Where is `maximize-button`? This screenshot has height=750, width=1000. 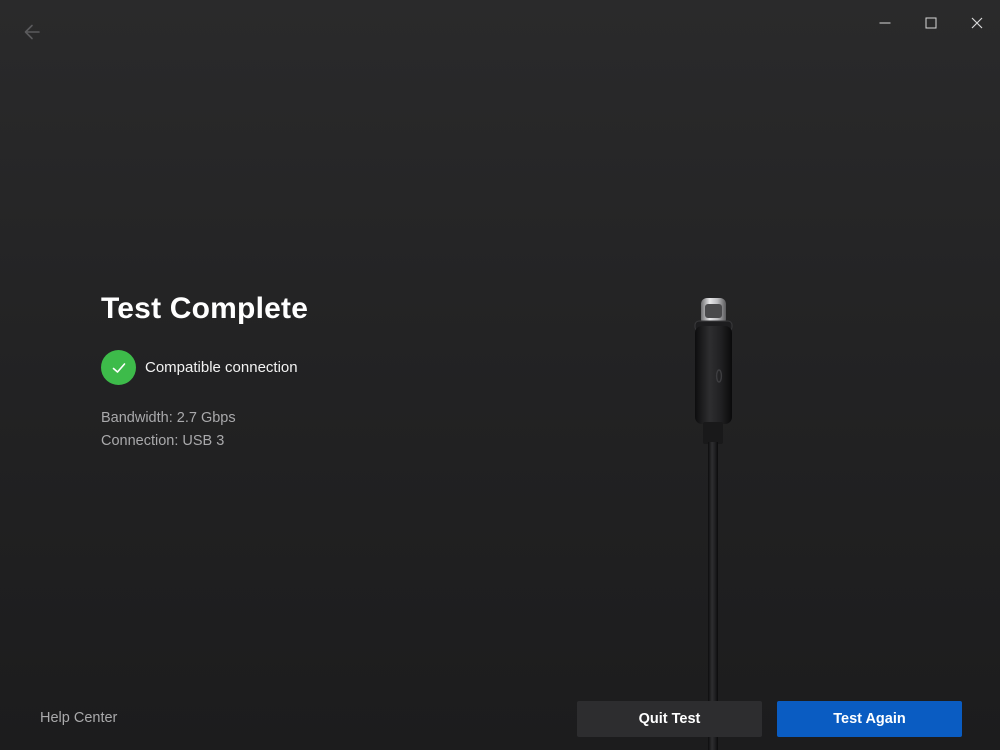 maximize-button is located at coordinates (931, 23).